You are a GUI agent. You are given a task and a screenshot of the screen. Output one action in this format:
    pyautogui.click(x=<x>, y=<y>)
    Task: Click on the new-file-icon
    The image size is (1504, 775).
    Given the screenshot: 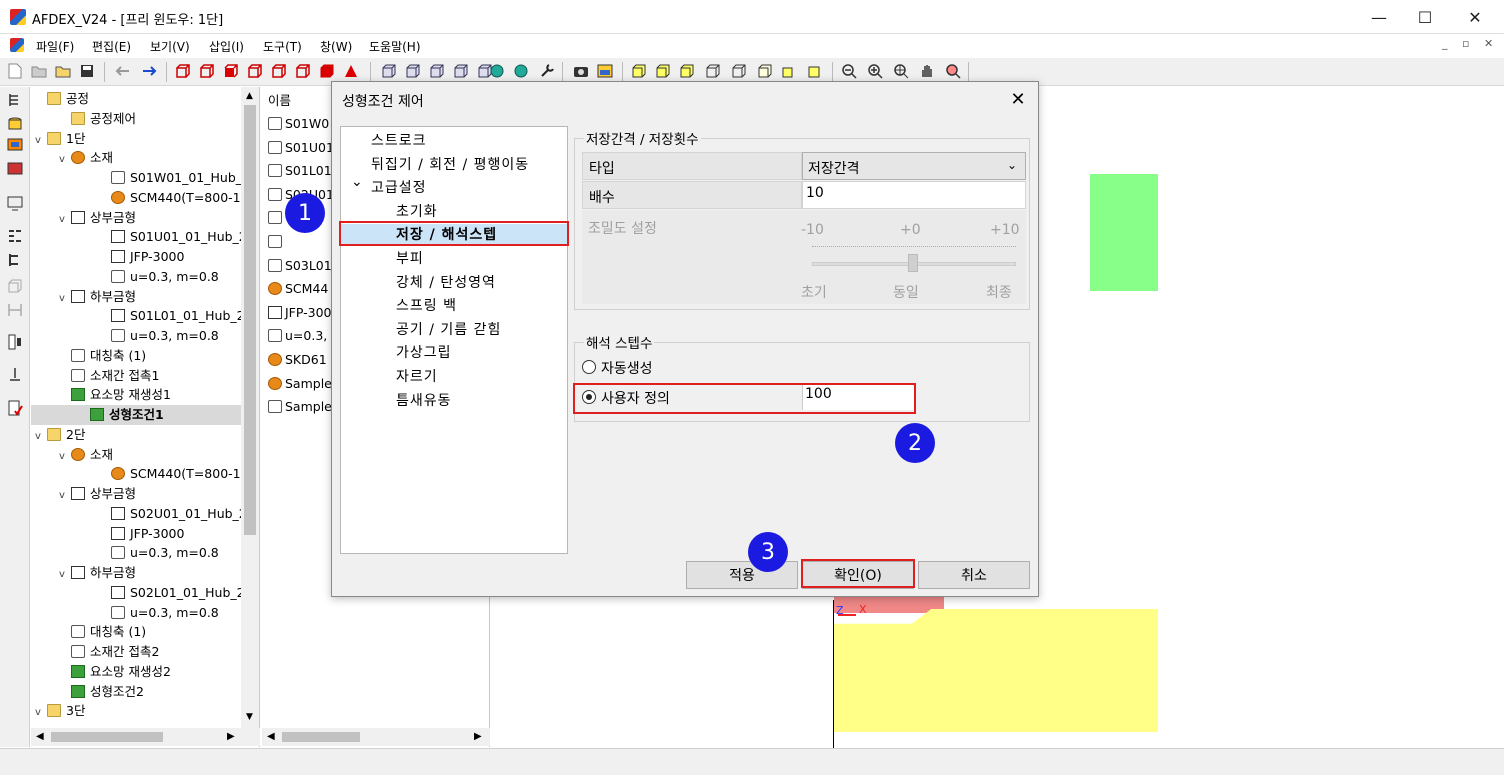 What is the action you would take?
    pyautogui.click(x=15, y=71)
    